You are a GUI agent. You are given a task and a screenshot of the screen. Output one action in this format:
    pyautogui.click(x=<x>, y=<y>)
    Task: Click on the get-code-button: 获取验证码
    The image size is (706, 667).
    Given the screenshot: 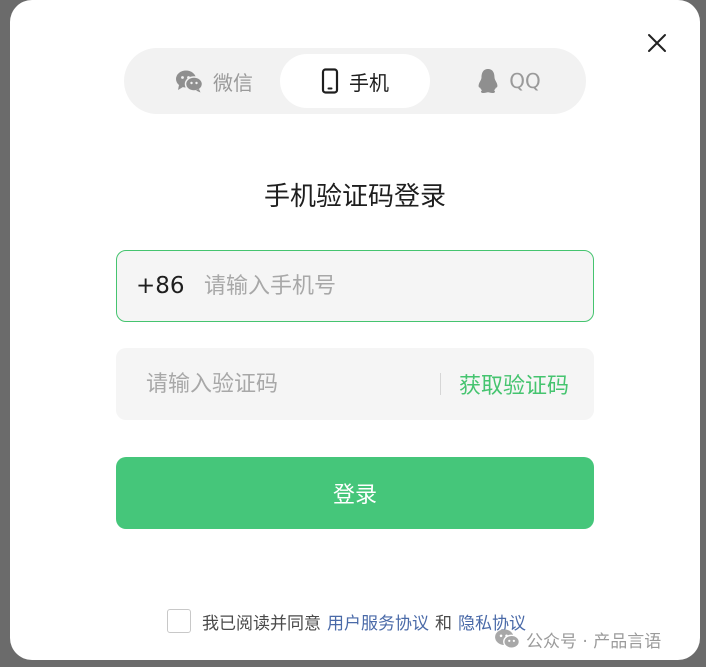 What is the action you would take?
    pyautogui.click(x=514, y=384)
    